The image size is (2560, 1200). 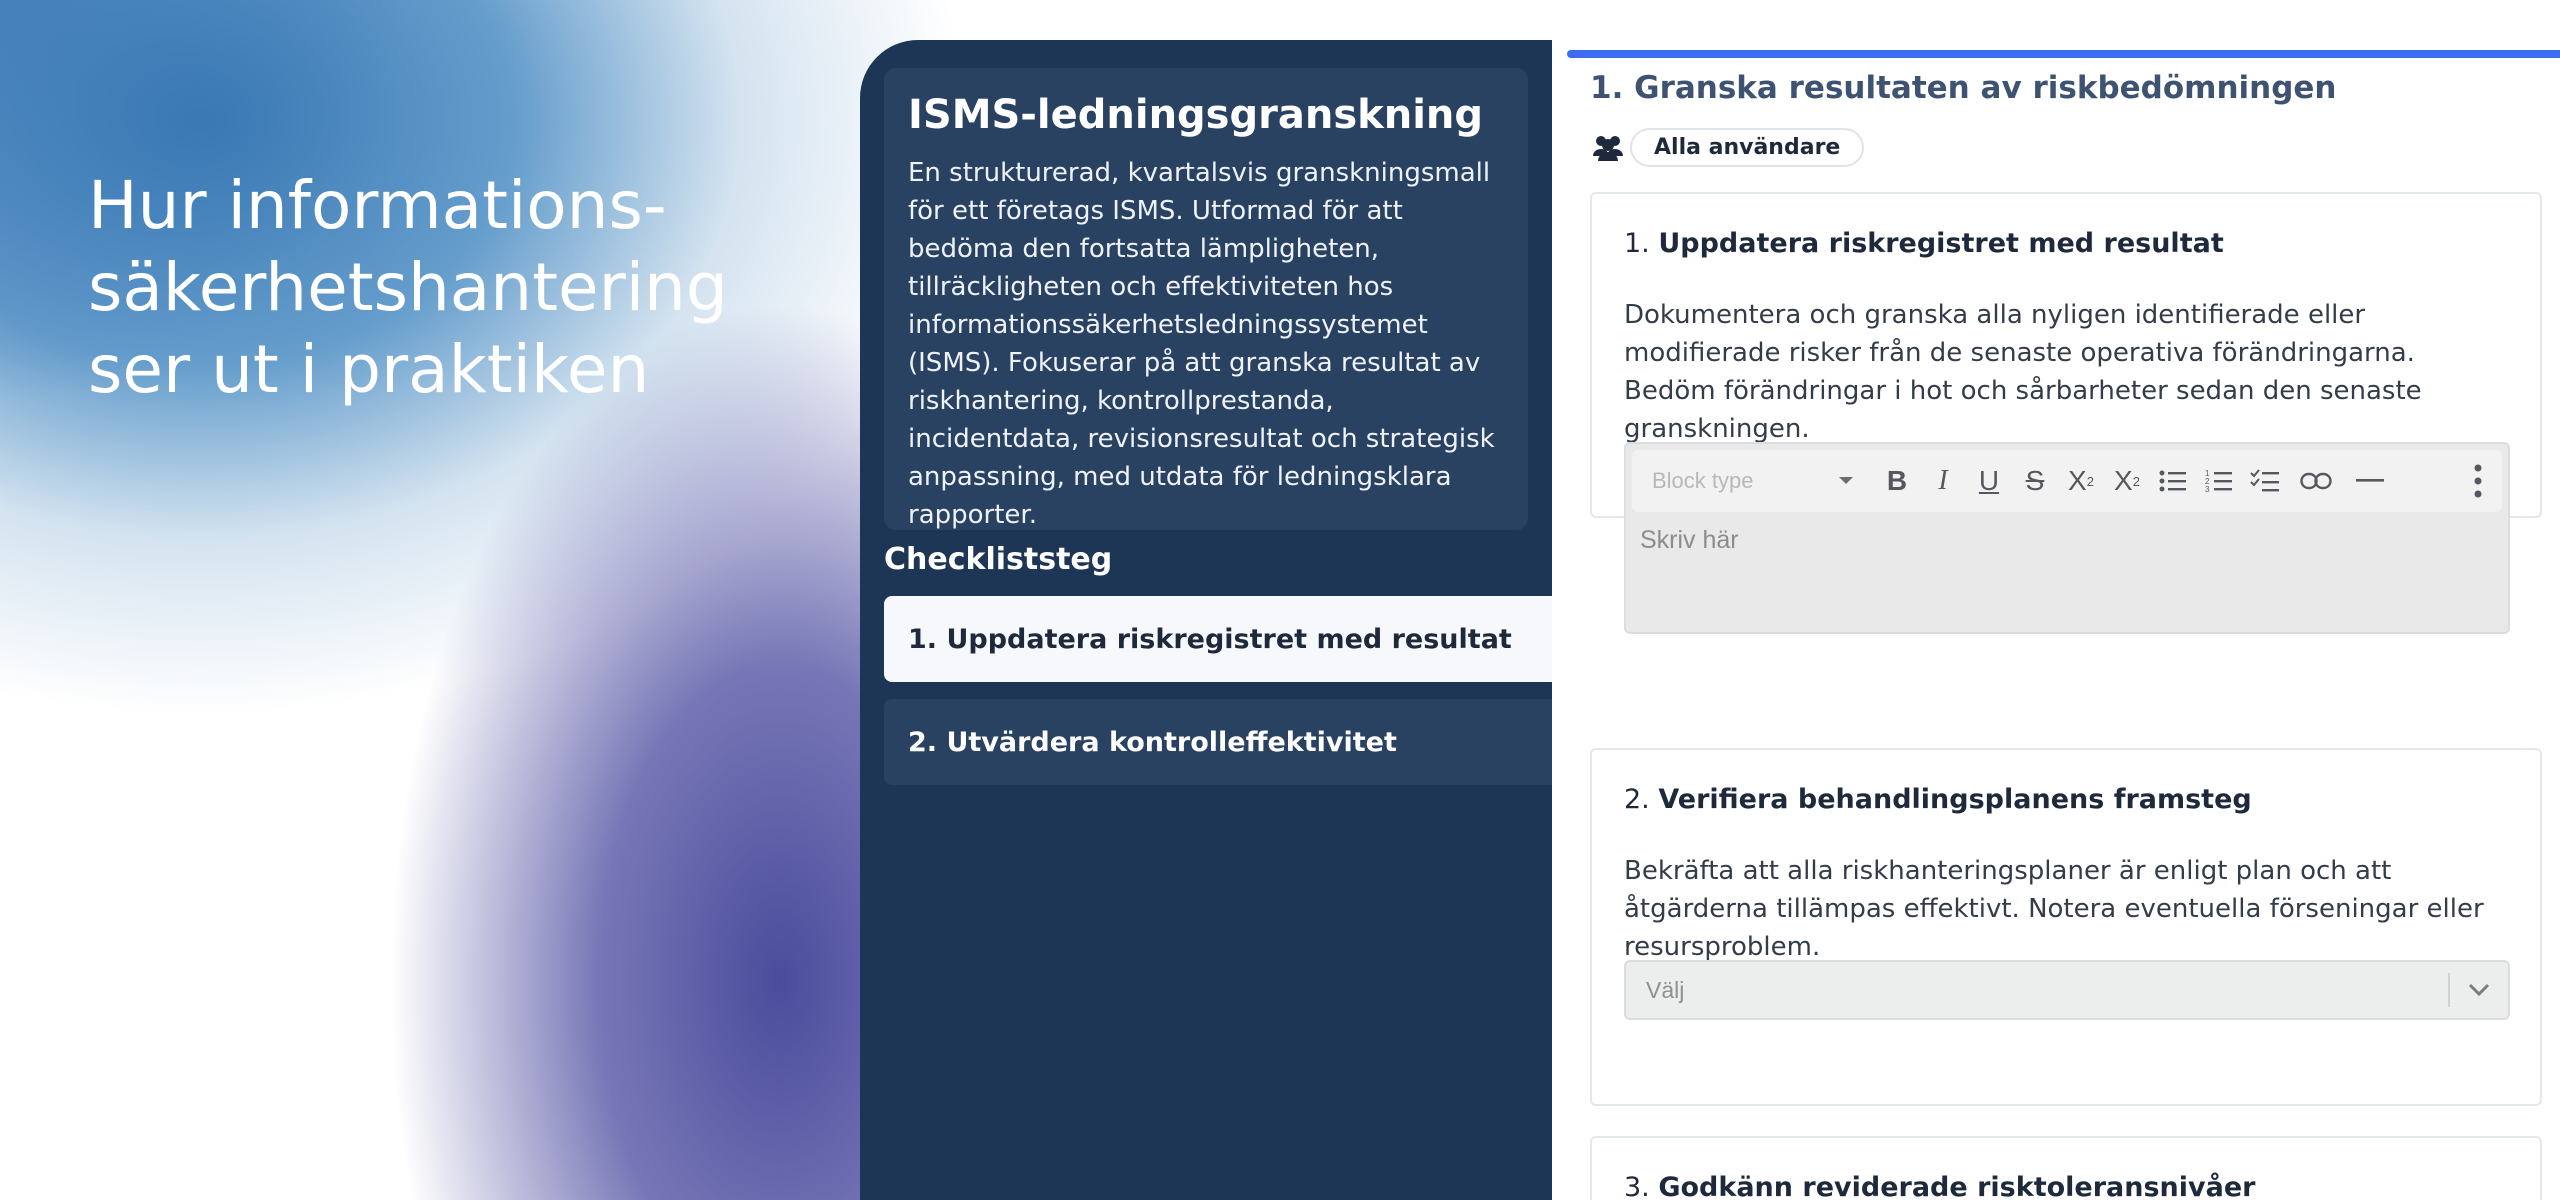 I want to click on editor-toolbar: Block type B I U S X2 X2 123, so click(x=2067, y=481).